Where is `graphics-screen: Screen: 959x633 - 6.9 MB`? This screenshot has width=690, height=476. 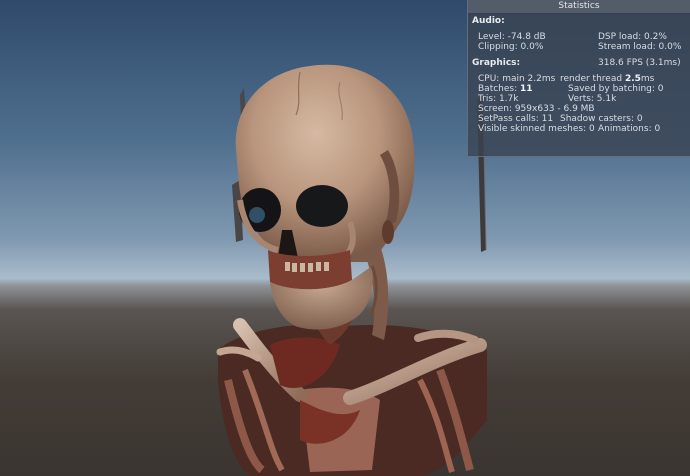 graphics-screen: Screen: 959x633 - 6.9 MB is located at coordinates (536, 109).